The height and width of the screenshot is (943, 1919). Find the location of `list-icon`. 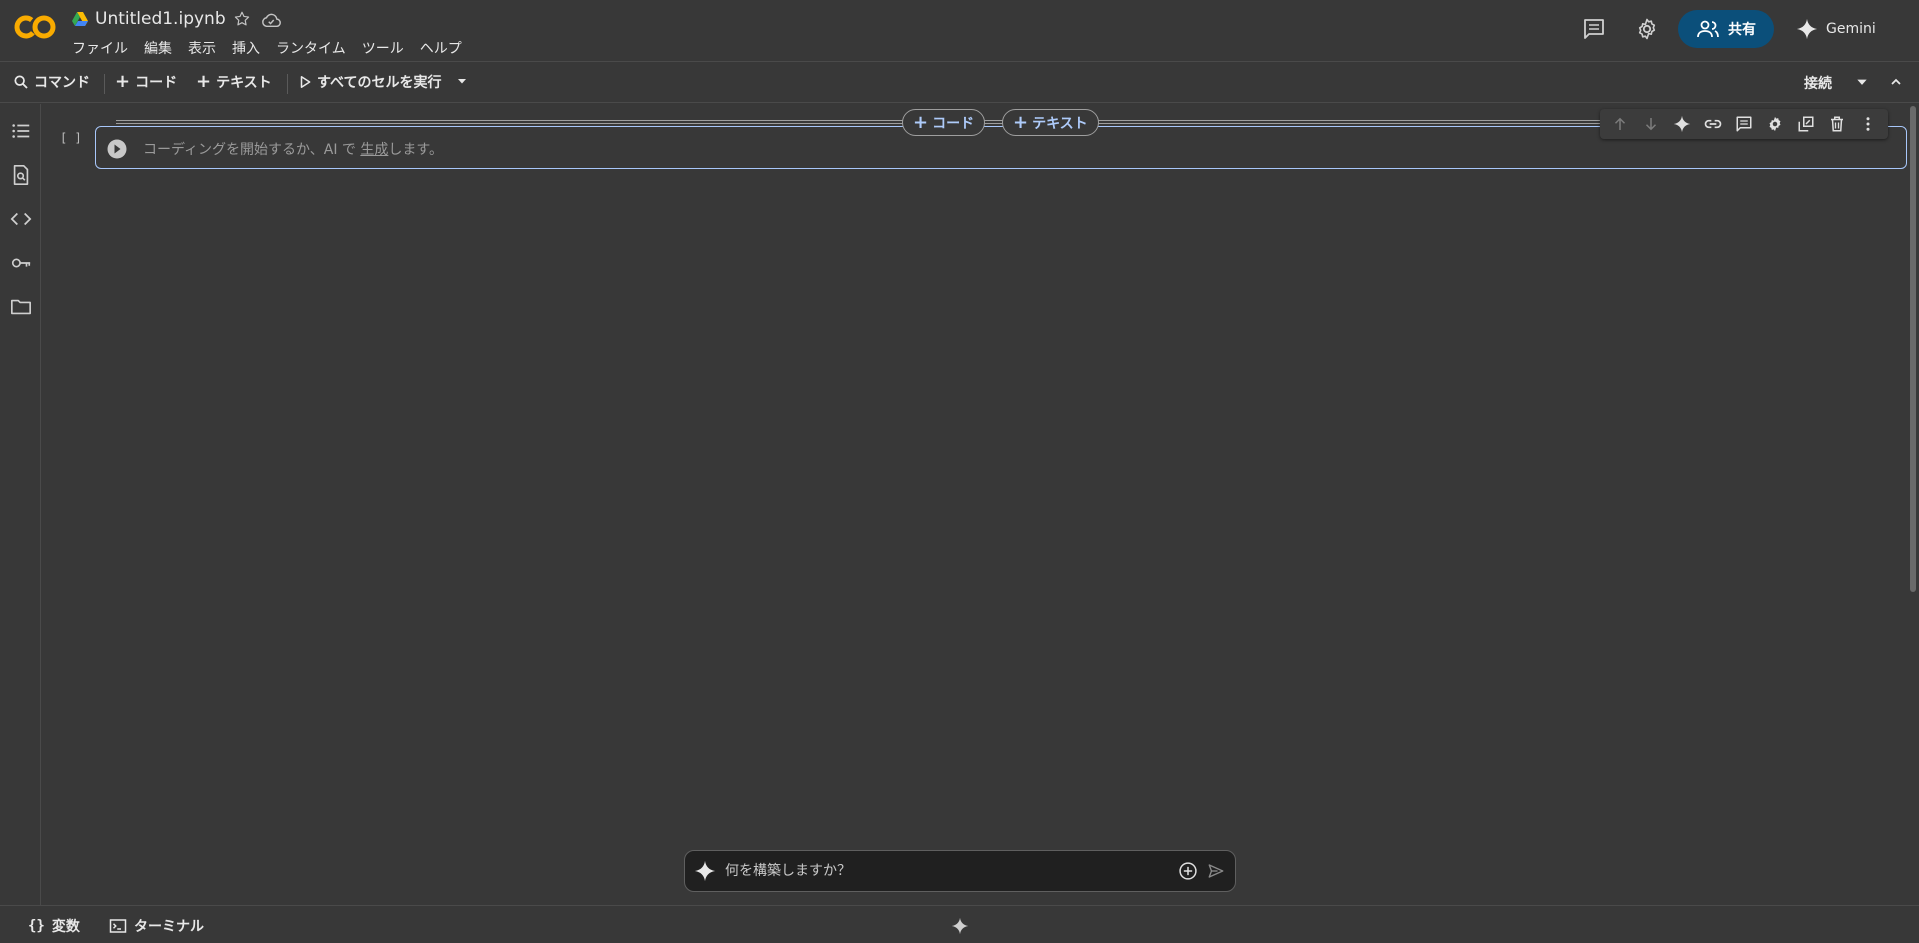

list-icon is located at coordinates (21, 131).